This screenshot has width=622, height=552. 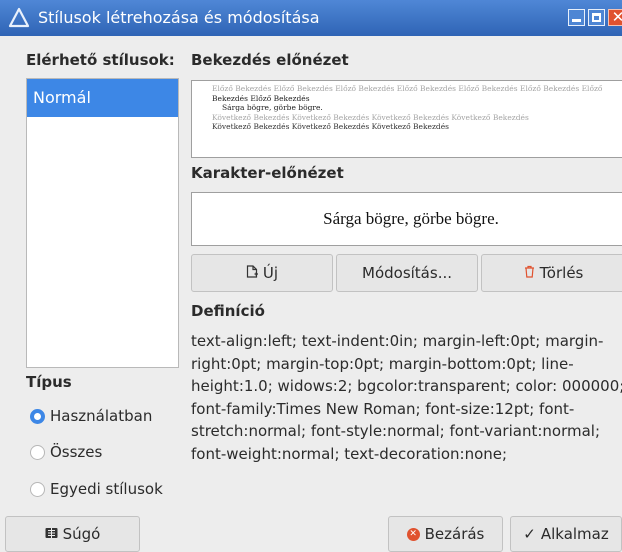 What do you see at coordinates (454, 534) in the screenshot?
I see `close-label: Bezárás` at bounding box center [454, 534].